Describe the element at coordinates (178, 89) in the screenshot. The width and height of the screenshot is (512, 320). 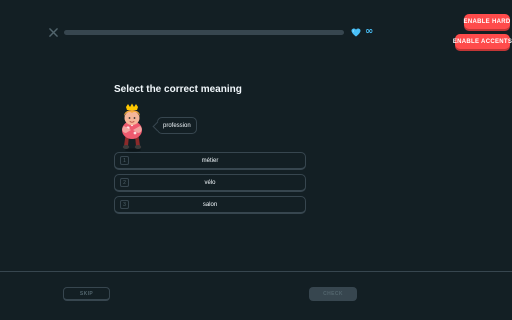
I see `challenge-title: Select the correct meaning` at that location.